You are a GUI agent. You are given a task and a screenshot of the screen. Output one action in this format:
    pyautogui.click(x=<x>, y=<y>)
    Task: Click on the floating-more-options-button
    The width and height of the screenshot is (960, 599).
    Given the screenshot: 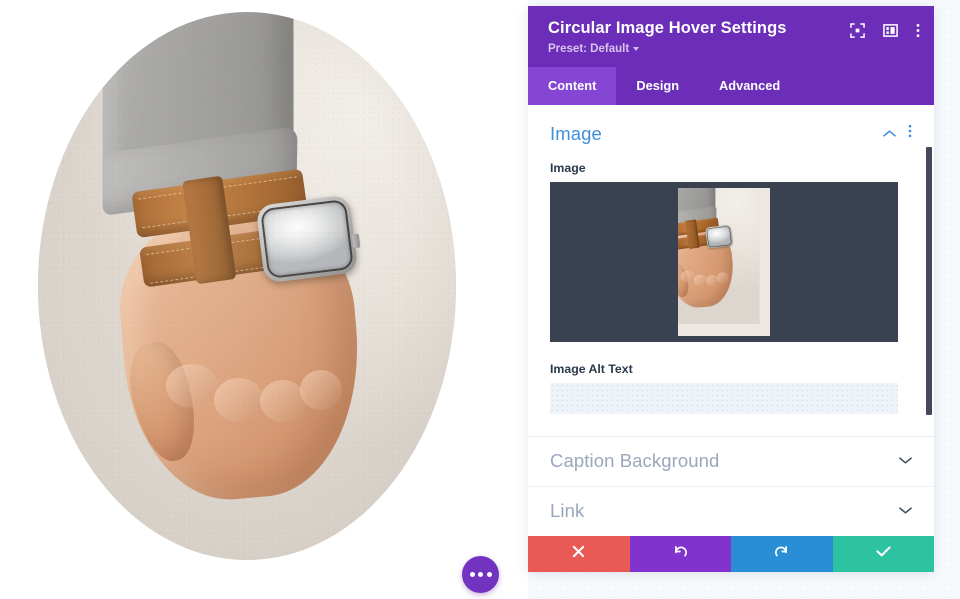 What is the action you would take?
    pyautogui.click(x=480, y=574)
    